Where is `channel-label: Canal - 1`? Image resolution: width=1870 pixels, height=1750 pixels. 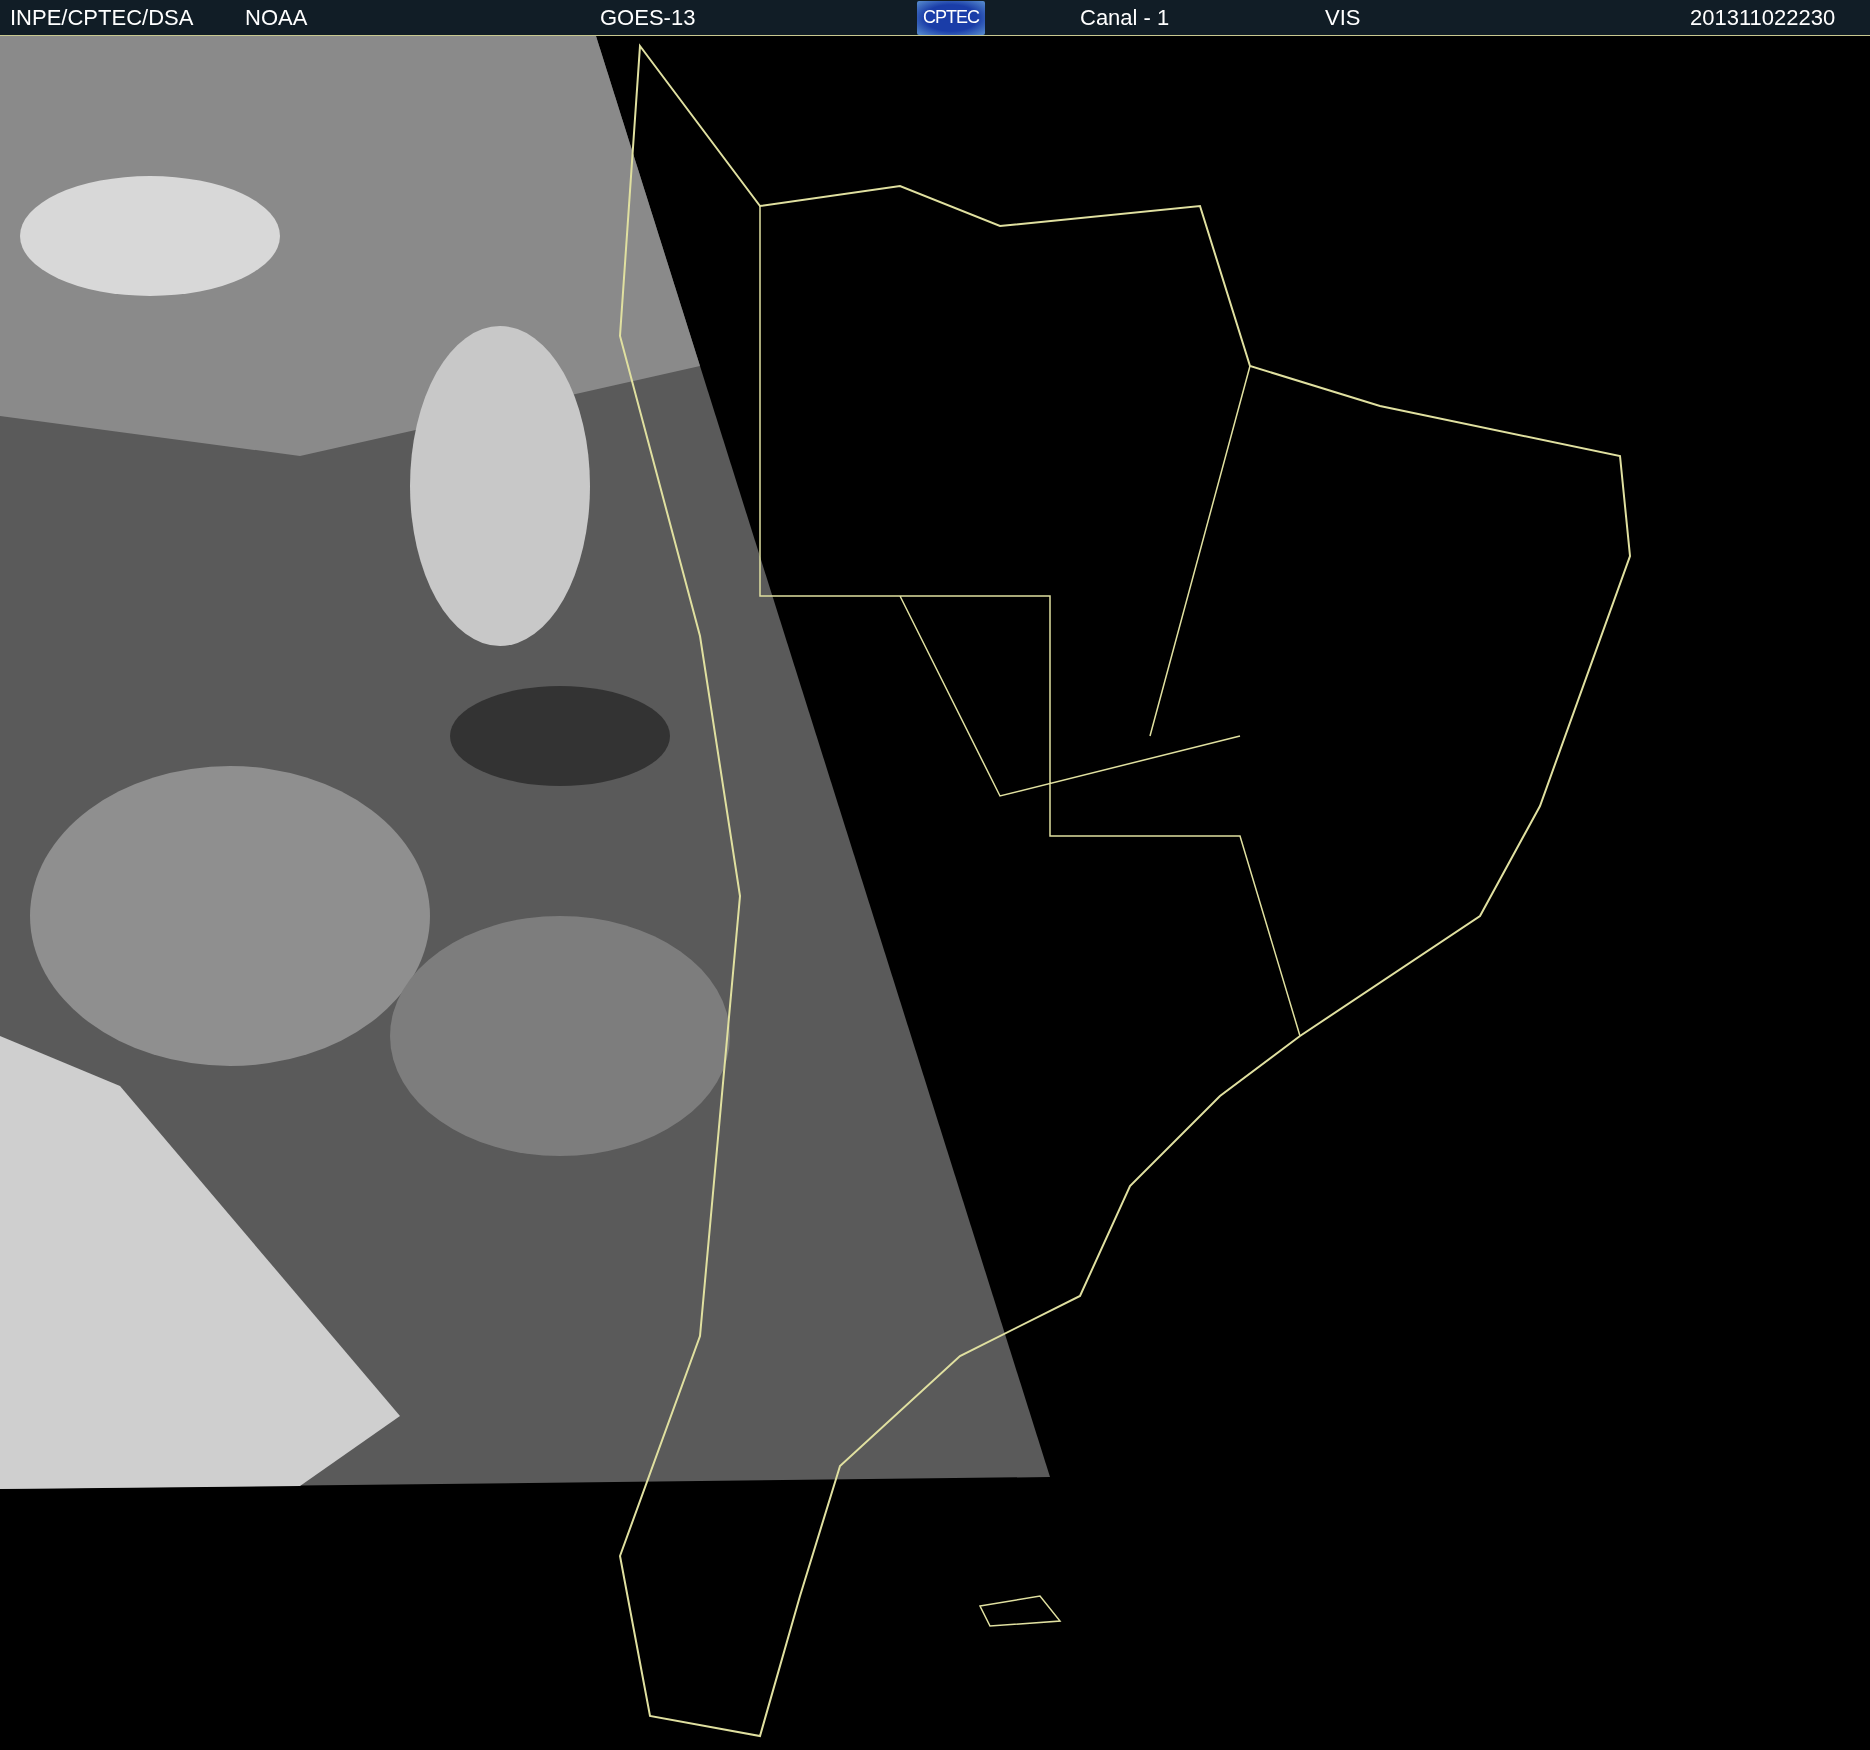 channel-label: Canal - 1 is located at coordinates (1125, 17).